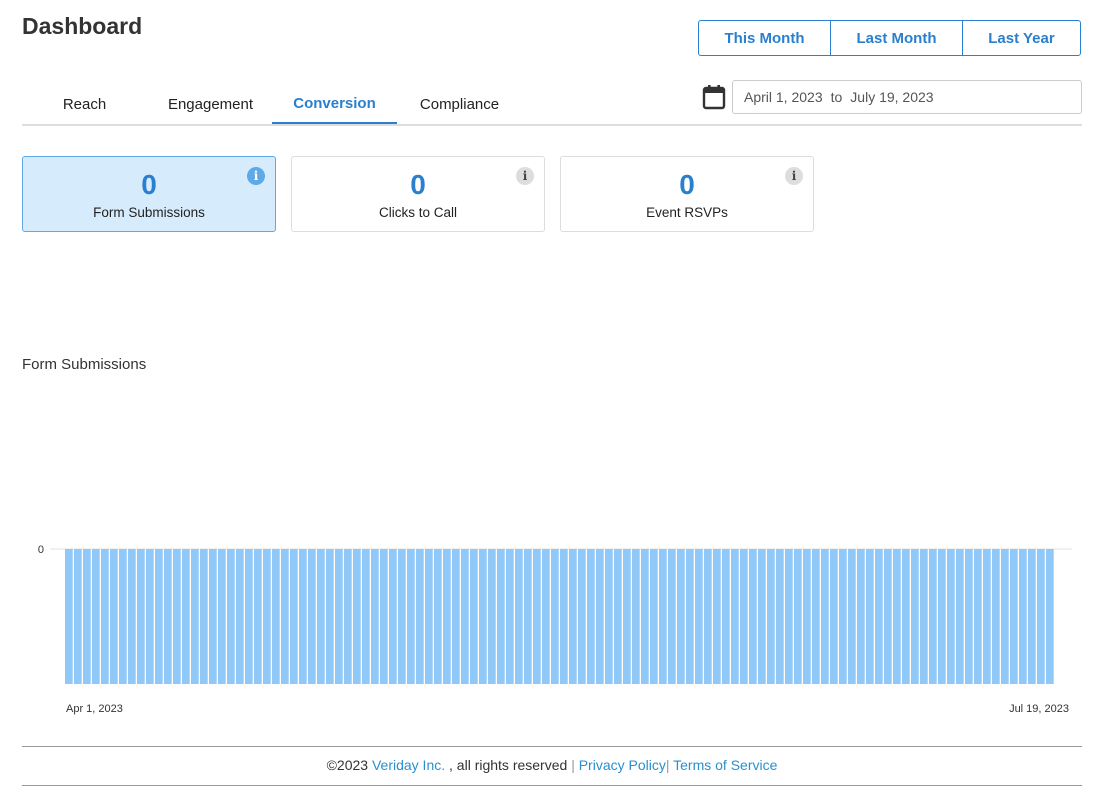  What do you see at coordinates (408, 765) in the screenshot?
I see `company-link: Veriday Inc.` at bounding box center [408, 765].